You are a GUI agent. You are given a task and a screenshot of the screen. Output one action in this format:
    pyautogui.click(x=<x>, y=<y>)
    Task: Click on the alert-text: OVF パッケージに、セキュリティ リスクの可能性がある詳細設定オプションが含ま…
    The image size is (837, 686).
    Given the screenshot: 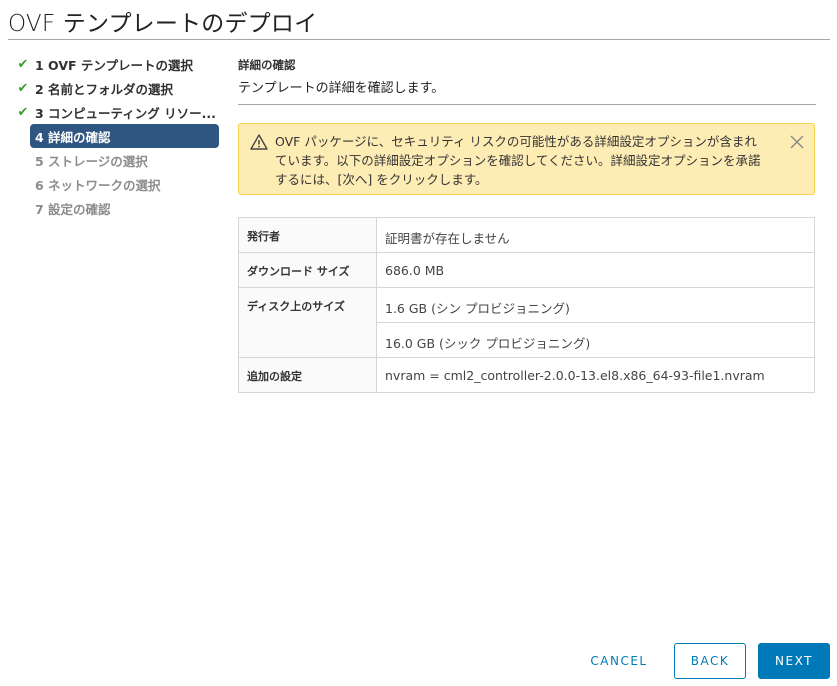 What is the action you would take?
    pyautogui.click(x=518, y=160)
    